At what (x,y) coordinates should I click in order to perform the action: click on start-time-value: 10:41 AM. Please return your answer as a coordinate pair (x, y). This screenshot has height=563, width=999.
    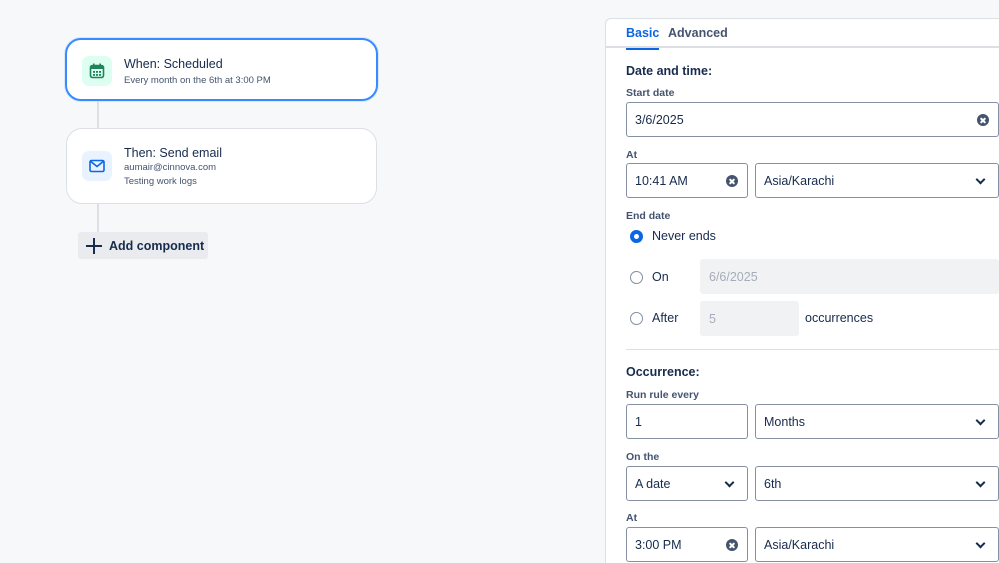
    Looking at the image, I should click on (661, 180).